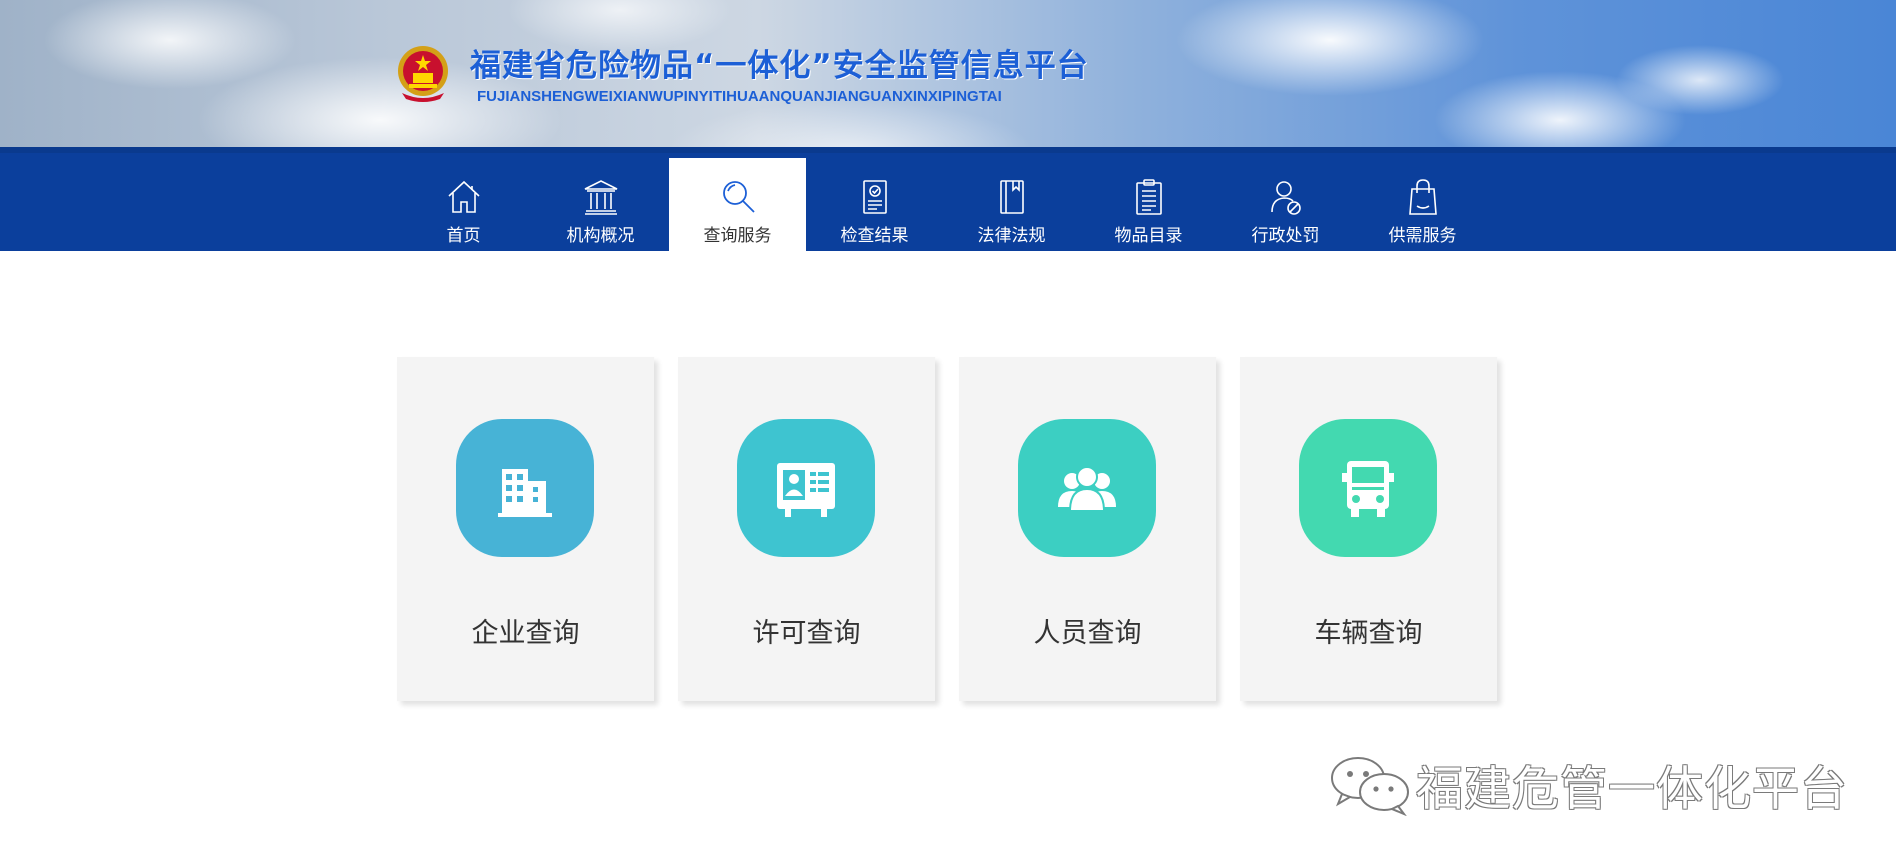  I want to click on nav-item-label: 法律法规, so click(1011, 236).